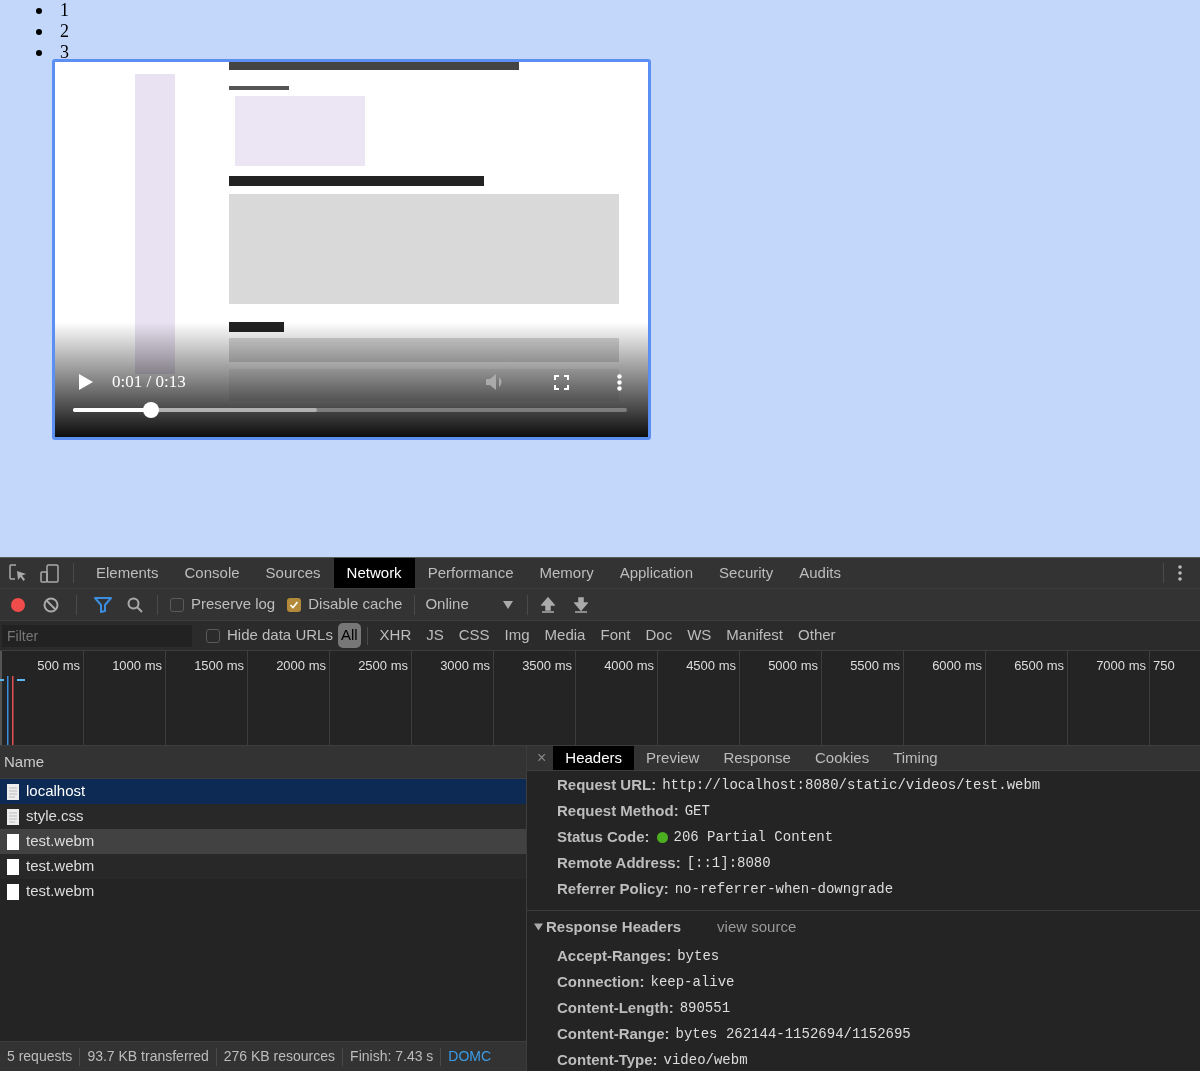  Describe the element at coordinates (355, 604) in the screenshot. I see `checkbox-label: Disable cache` at that location.